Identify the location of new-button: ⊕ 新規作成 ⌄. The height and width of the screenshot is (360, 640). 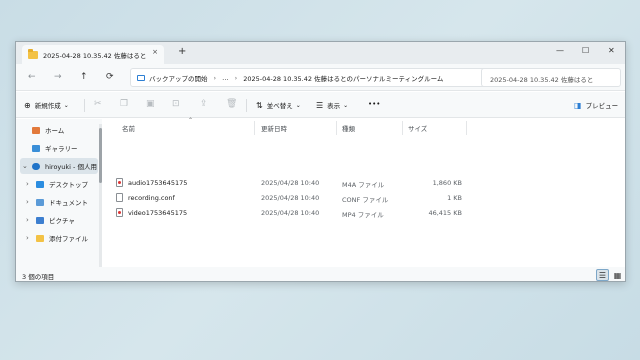
(46, 105).